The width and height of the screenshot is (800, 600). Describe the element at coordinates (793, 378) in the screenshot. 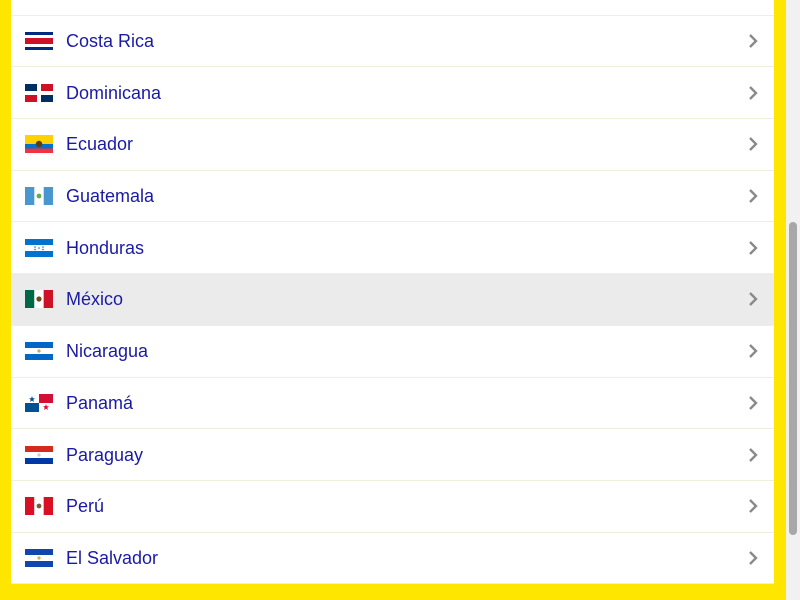

I see `scrollbar-thumb` at that location.